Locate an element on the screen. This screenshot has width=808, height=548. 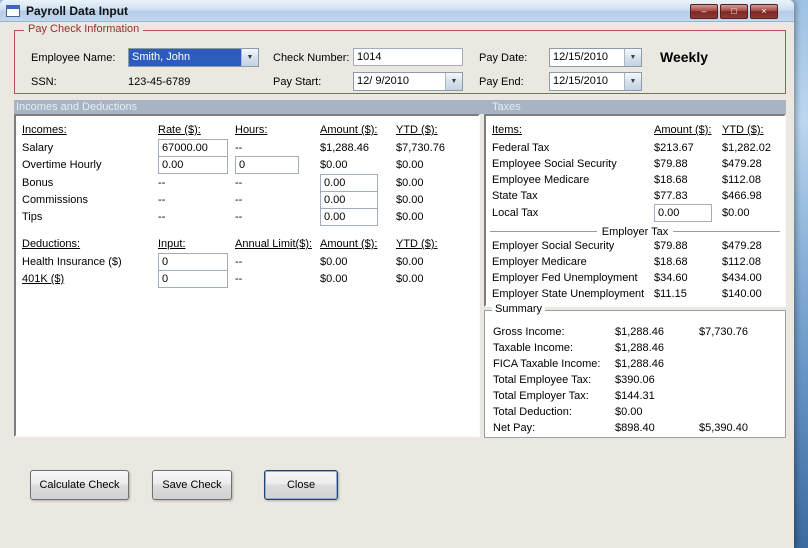
summary-row-net-pay: Net Pay: $898.40 $5,390.40 is located at coordinates (635, 429).